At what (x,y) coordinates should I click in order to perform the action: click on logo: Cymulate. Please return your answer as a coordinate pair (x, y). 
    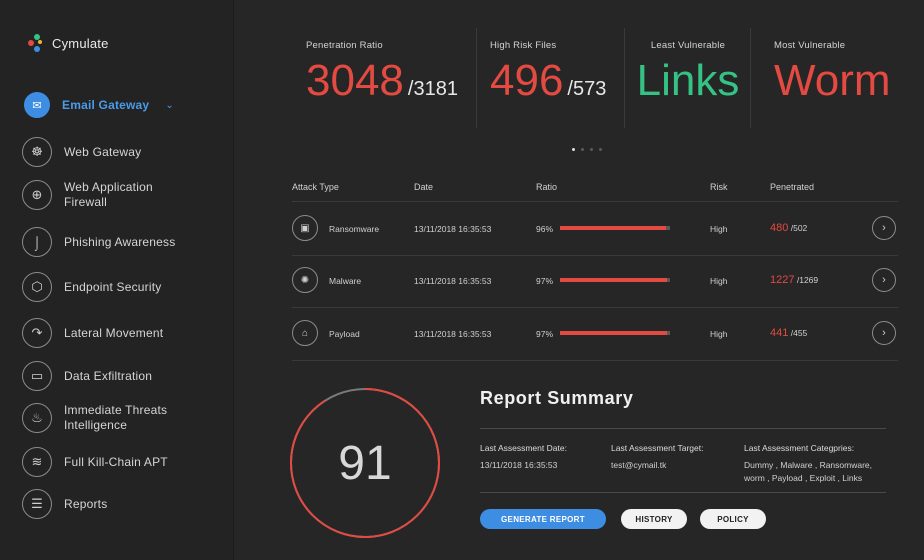
    Looking at the image, I should click on (68, 43).